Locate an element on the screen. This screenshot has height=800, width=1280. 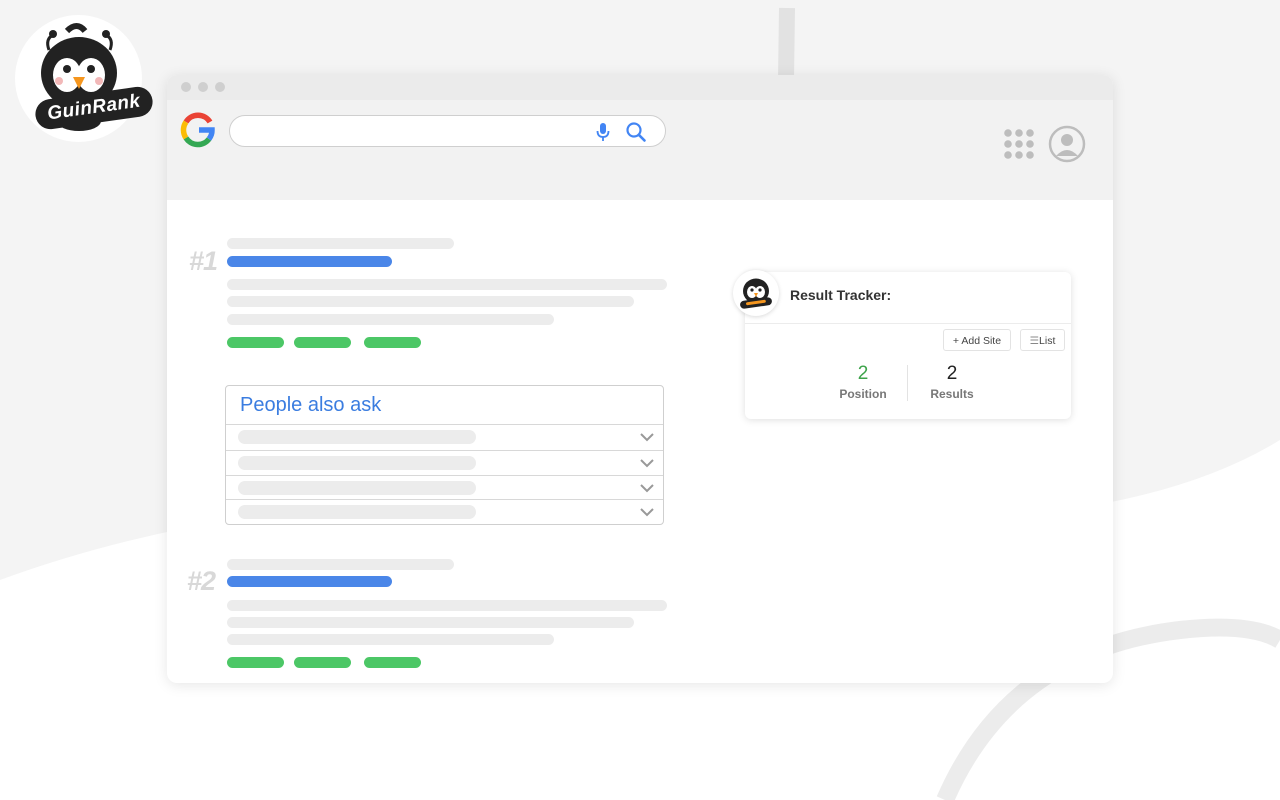
search-bar is located at coordinates (447, 131).